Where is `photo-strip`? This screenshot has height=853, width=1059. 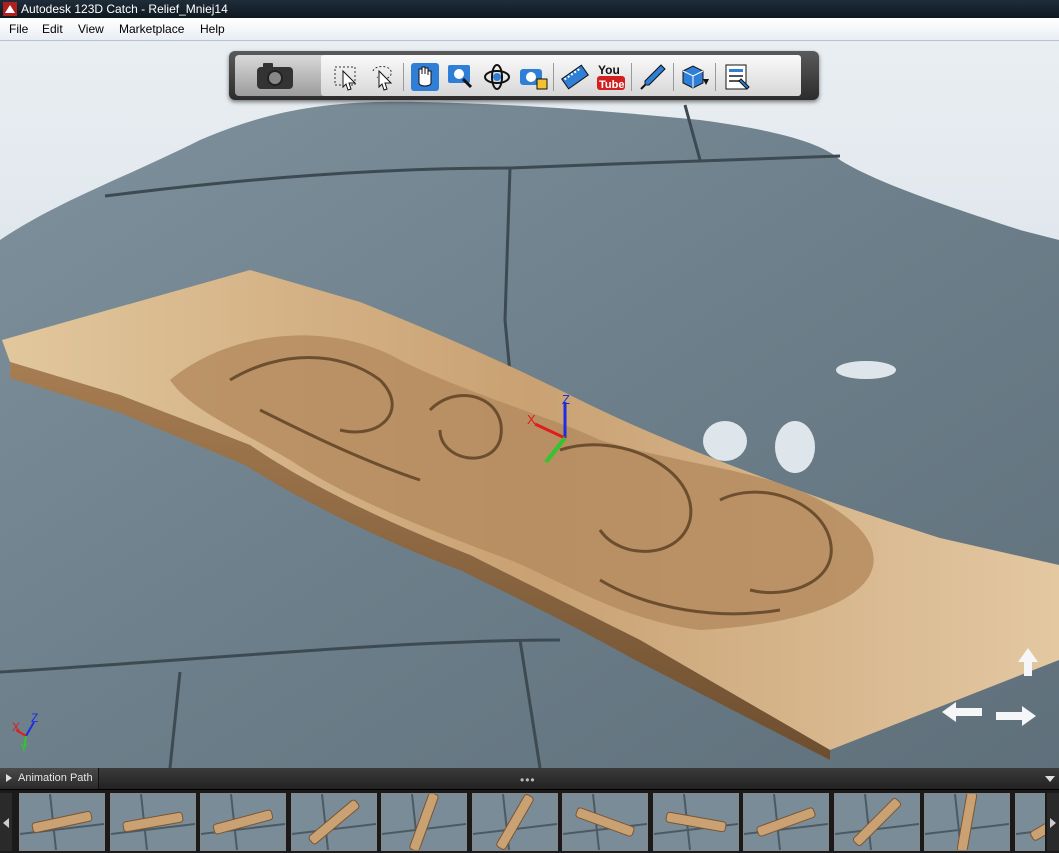 photo-strip is located at coordinates (529, 822).